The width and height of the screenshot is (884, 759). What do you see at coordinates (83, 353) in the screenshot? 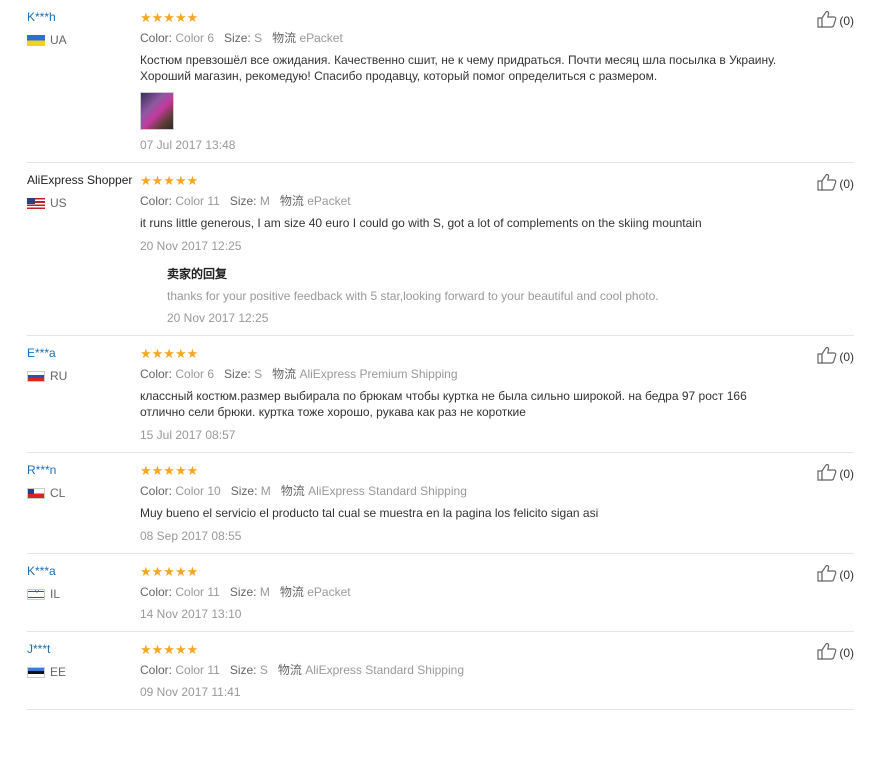
I see `reviewer-name: E***a` at bounding box center [83, 353].